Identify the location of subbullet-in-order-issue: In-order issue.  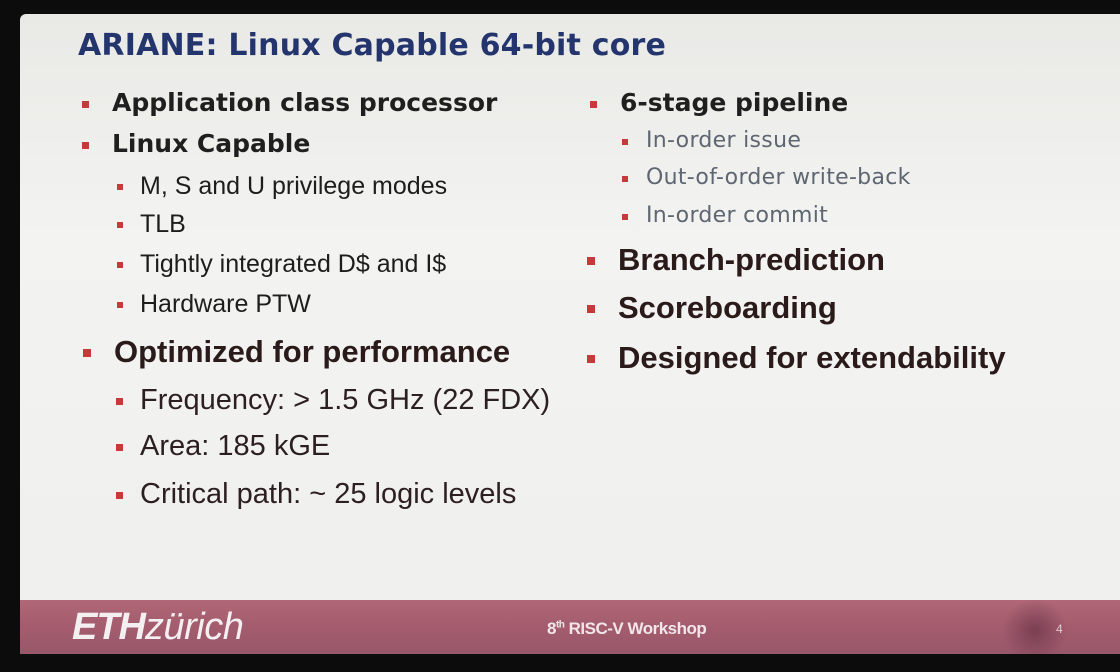
(712, 140).